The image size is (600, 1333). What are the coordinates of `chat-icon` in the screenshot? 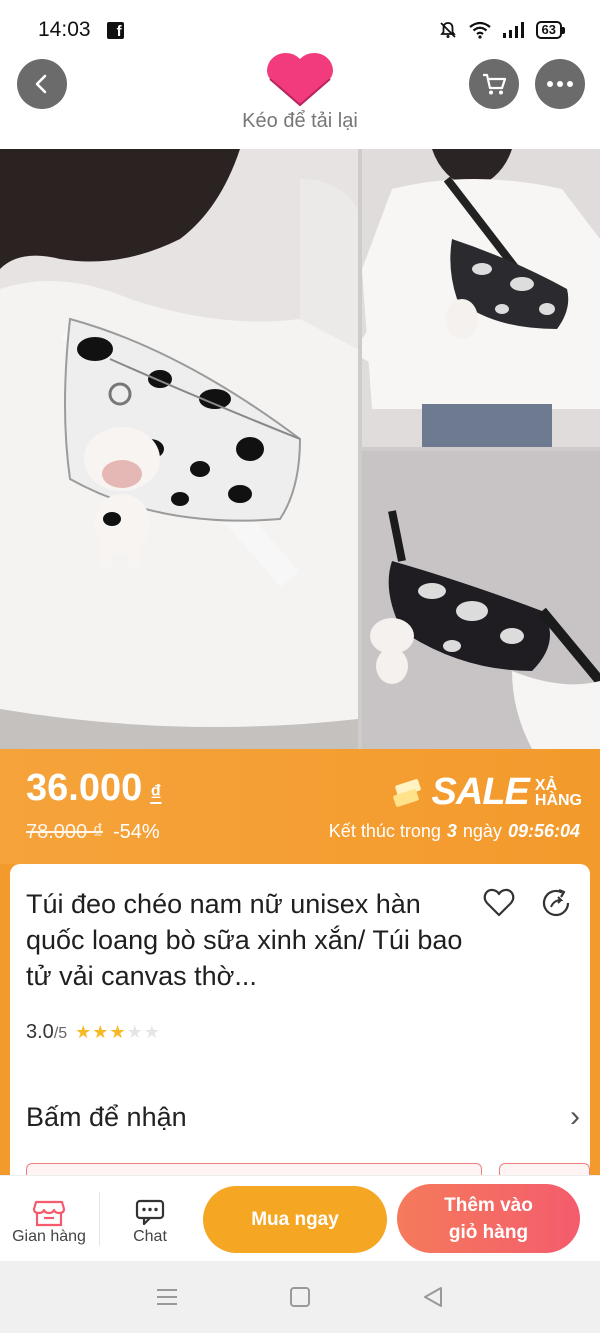 It's located at (150, 1212).